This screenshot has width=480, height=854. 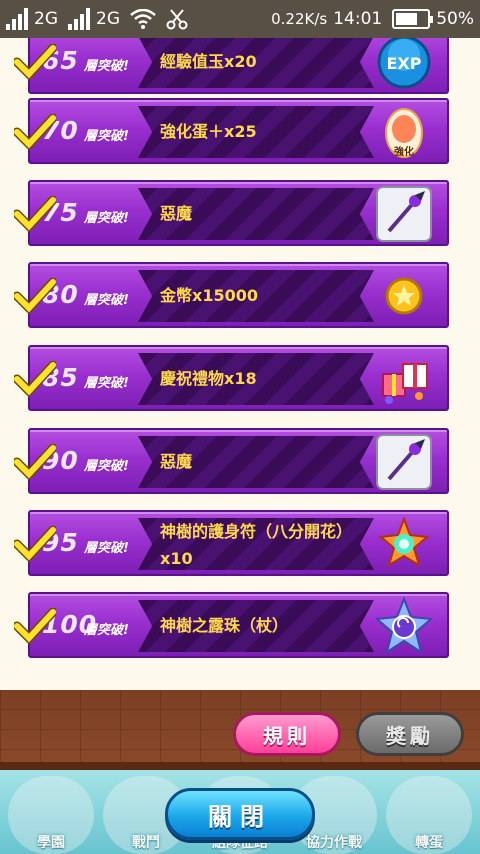 I want to click on reward-name: 慶祝禮物x18, so click(x=208, y=378).